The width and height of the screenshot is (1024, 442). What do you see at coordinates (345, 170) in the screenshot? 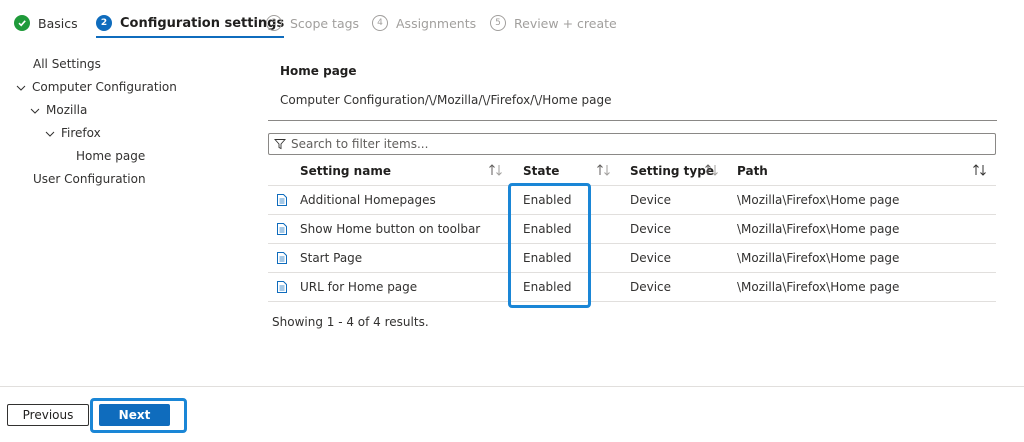
I see `column-header-setting-name: Setting name` at bounding box center [345, 170].